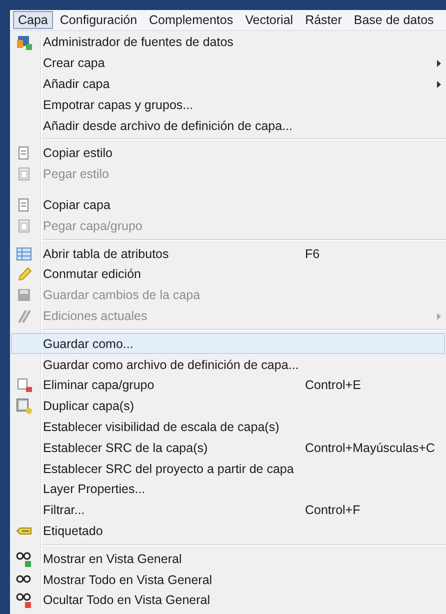 This screenshot has height=614, width=446. Describe the element at coordinates (228, 510) in the screenshot. I see `menu-item: Filtrar... Control+F` at that location.